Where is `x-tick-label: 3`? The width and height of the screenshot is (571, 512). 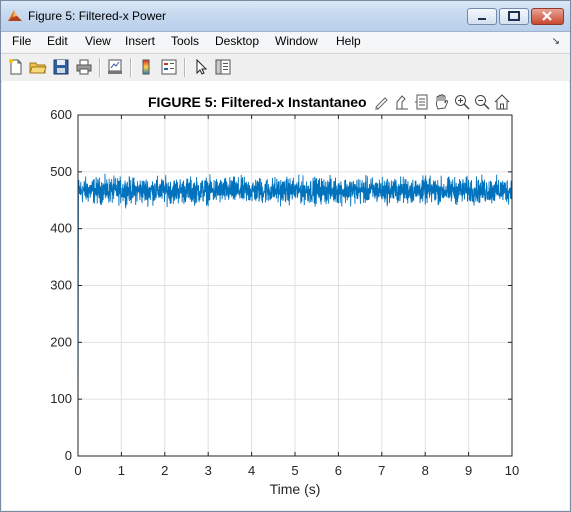
x-tick-label: 3 is located at coordinates (208, 470).